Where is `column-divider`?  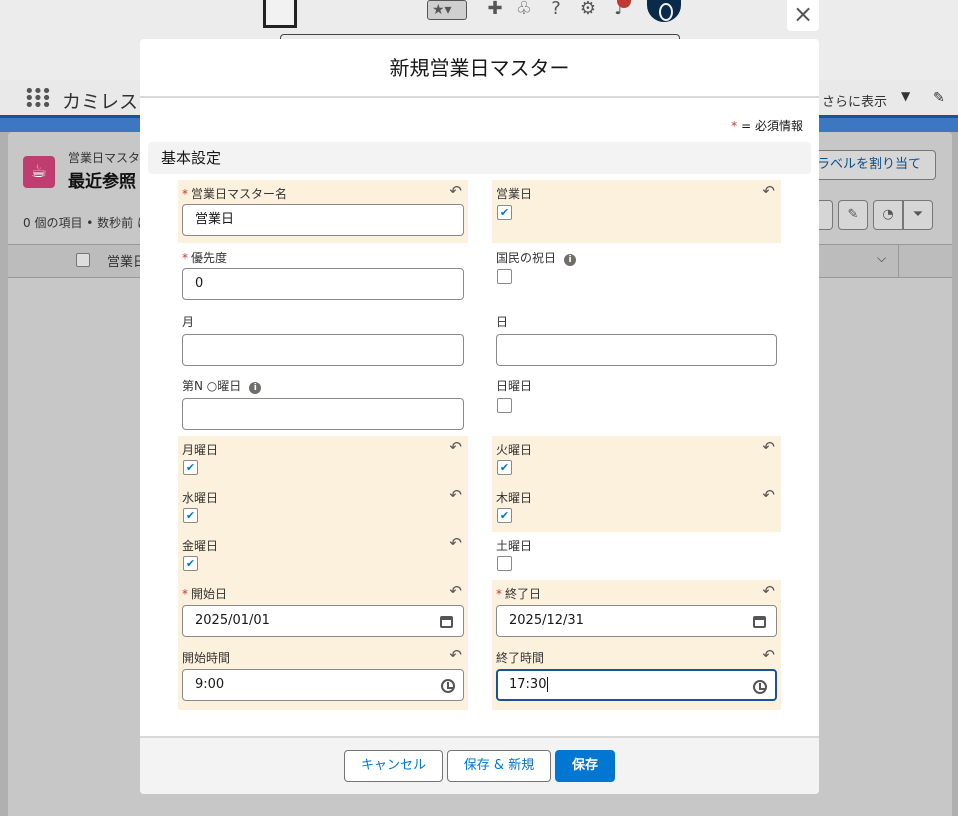 column-divider is located at coordinates (898, 261).